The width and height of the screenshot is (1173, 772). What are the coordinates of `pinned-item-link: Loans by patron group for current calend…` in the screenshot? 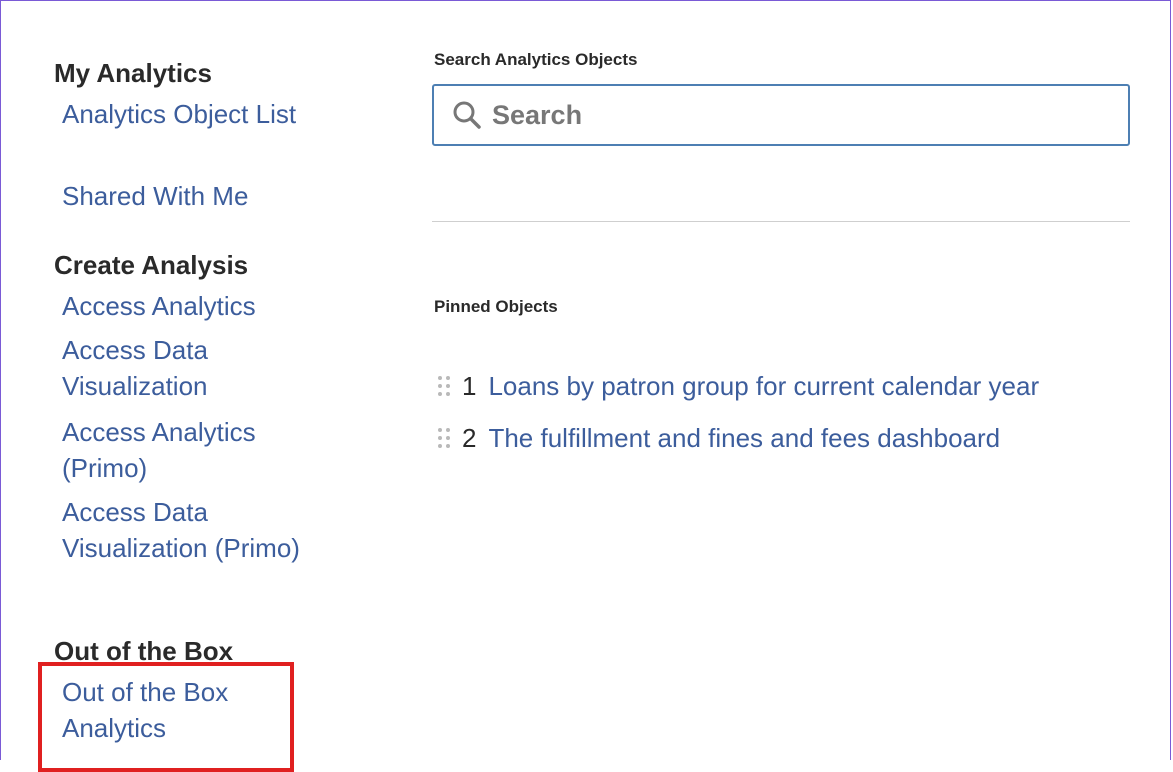 It's located at (763, 386).